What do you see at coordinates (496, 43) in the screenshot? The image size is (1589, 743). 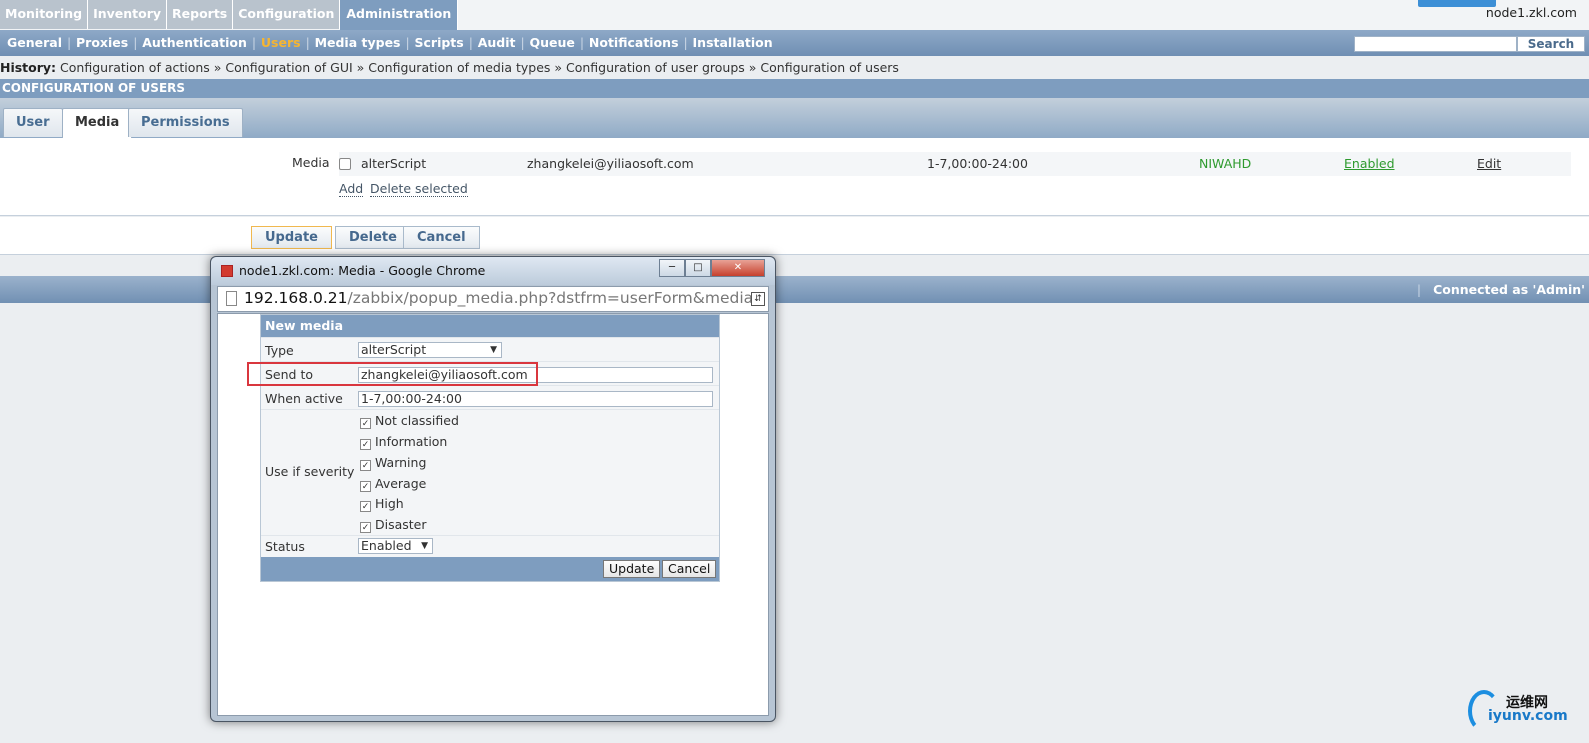 I see `submenu-audit: Audit` at bounding box center [496, 43].